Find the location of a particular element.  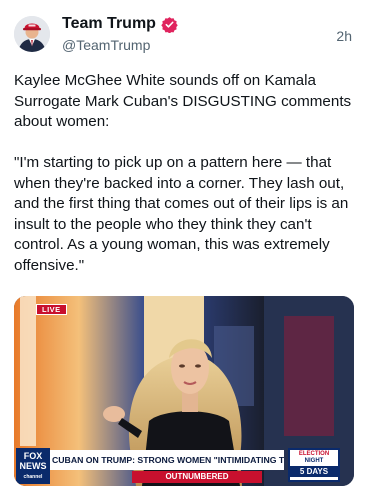

show-name: OUTNUMBERED is located at coordinates (197, 477).